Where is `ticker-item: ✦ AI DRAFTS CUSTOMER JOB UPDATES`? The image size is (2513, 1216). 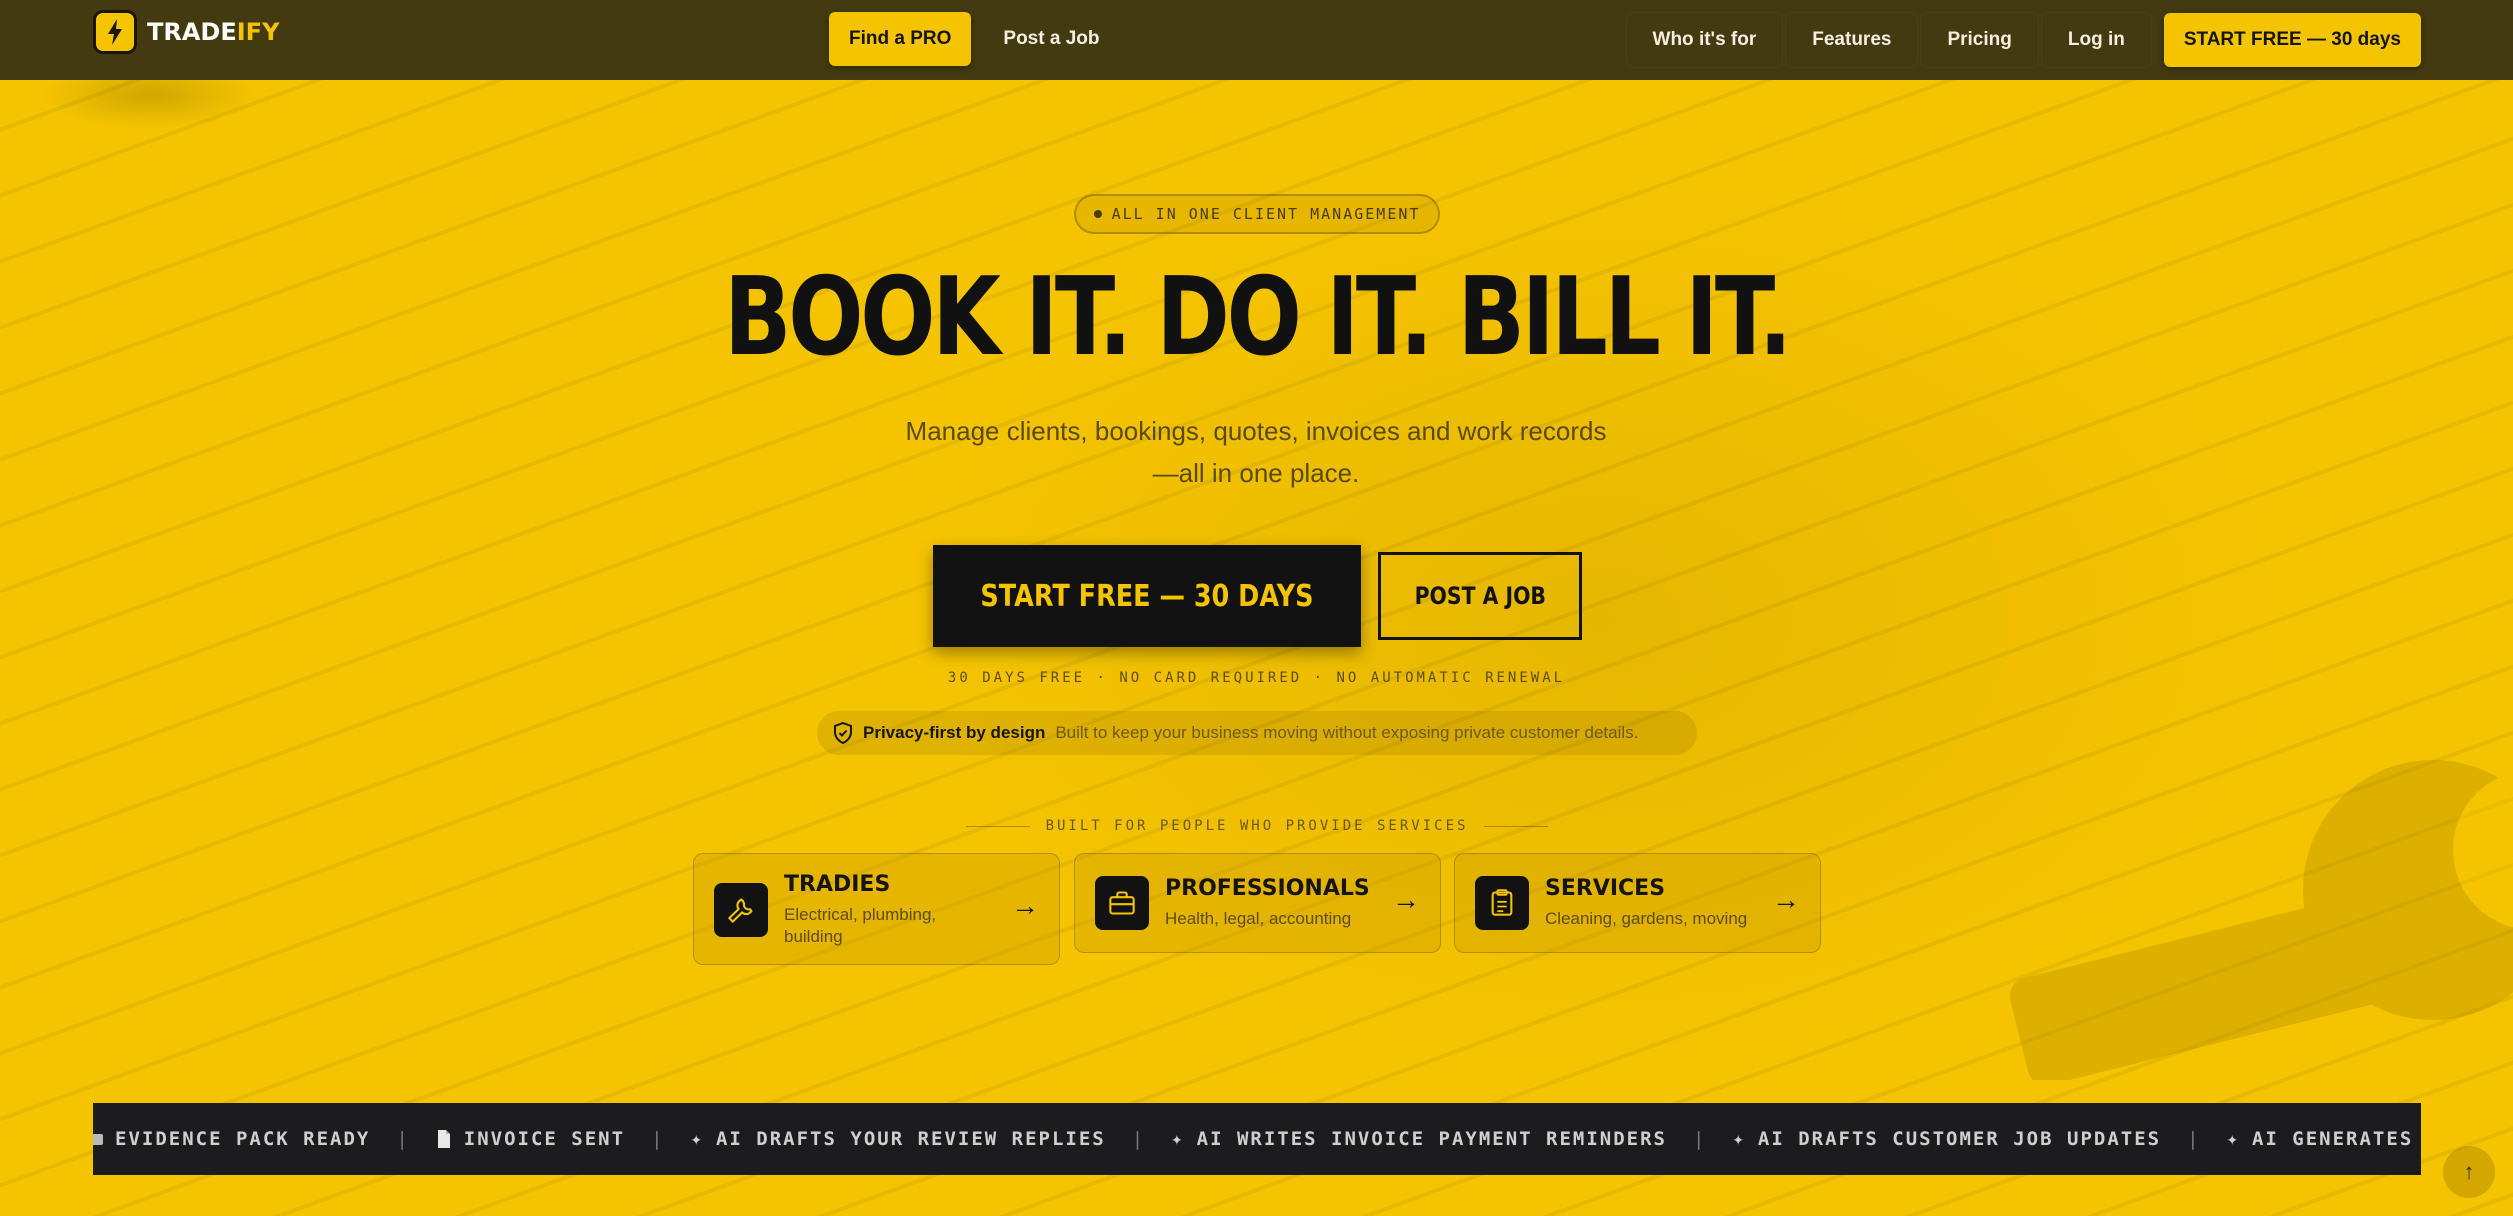
ticker-item: ✦ AI DRAFTS CUSTOMER JOB UPDATES is located at coordinates (1946, 1139).